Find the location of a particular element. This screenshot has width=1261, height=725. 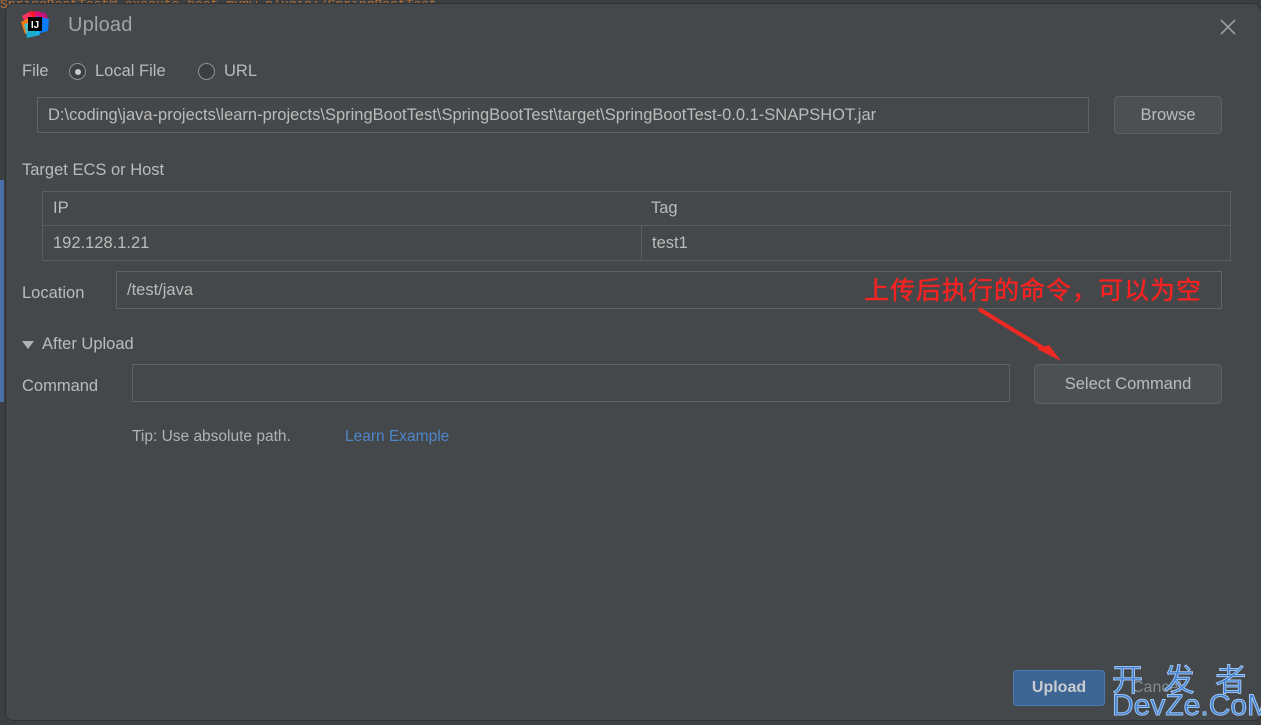

after-upload-section-toggle: After Upload is located at coordinates (78, 344).